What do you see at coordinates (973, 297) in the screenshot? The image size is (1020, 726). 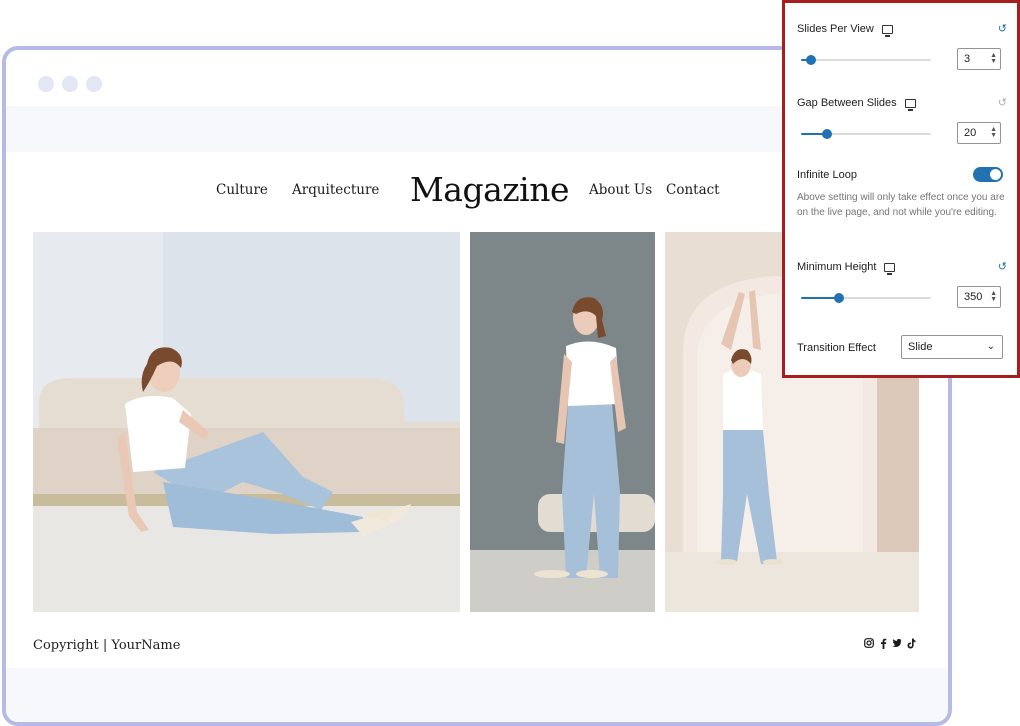 I see `minimum-height-value: 350` at bounding box center [973, 297].